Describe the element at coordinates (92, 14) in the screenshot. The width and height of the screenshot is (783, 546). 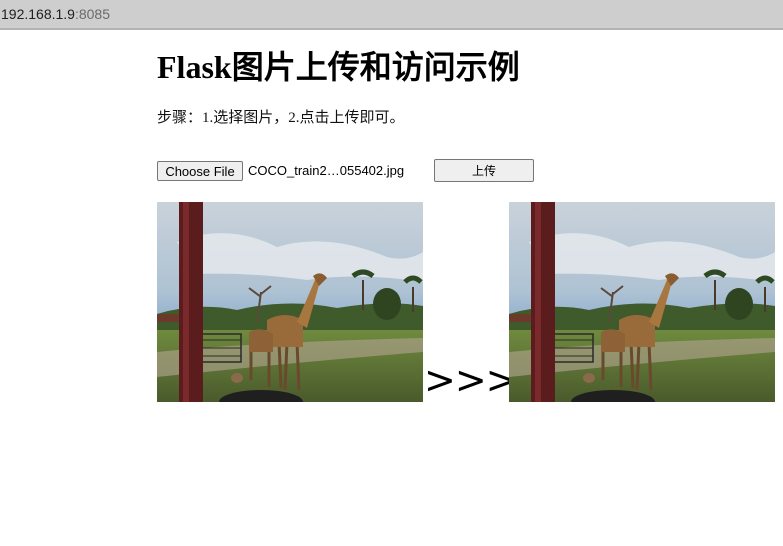
I see `address-port: :8085` at that location.